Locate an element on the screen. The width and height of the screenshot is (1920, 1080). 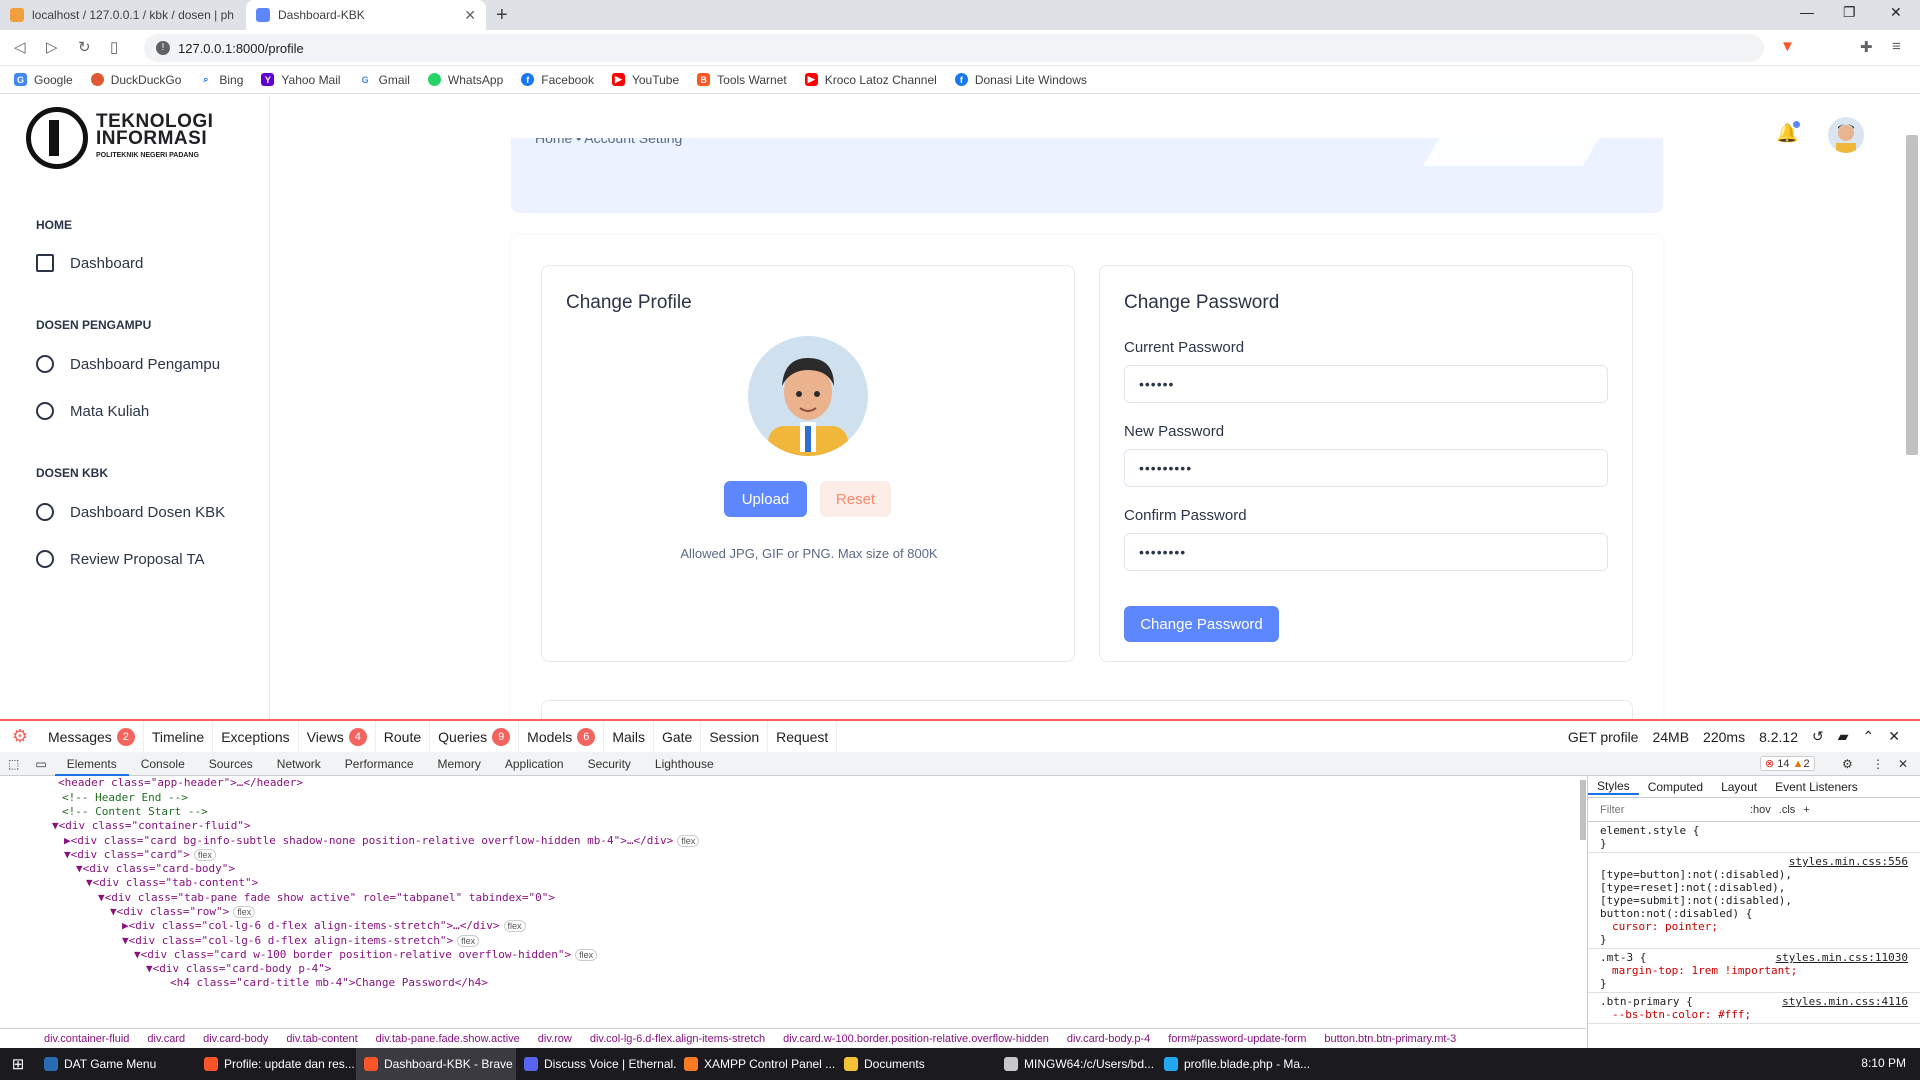
dom-crumb: div.tab-content is located at coordinates (321, 1039).